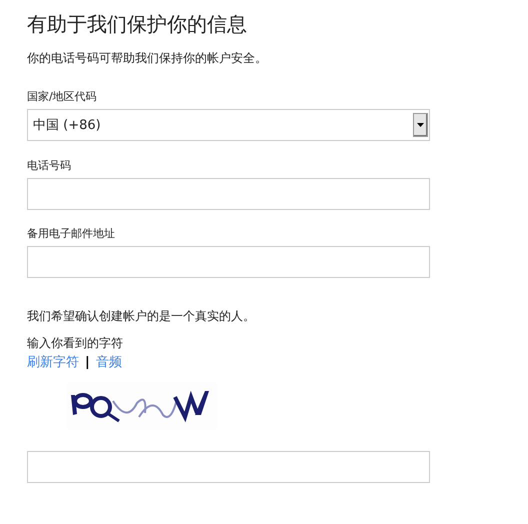  I want to click on captcha-input-field, so click(228, 467).